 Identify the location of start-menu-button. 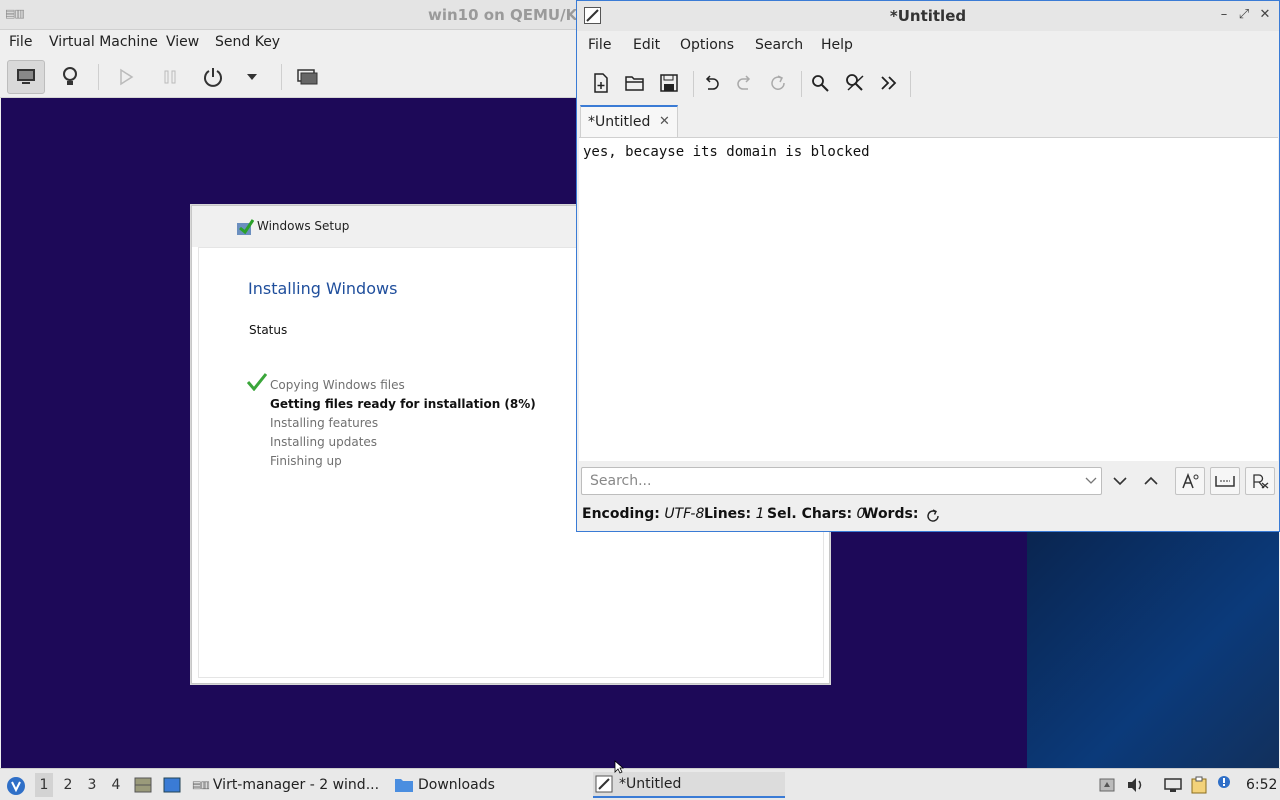
(16, 786).